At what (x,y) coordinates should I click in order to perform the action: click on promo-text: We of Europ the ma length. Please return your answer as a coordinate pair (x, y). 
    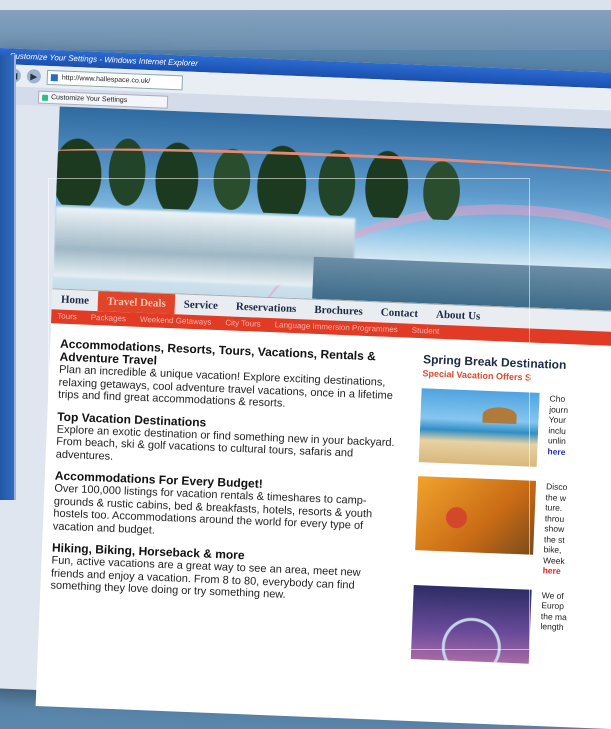
    Looking at the image, I should click on (553, 627).